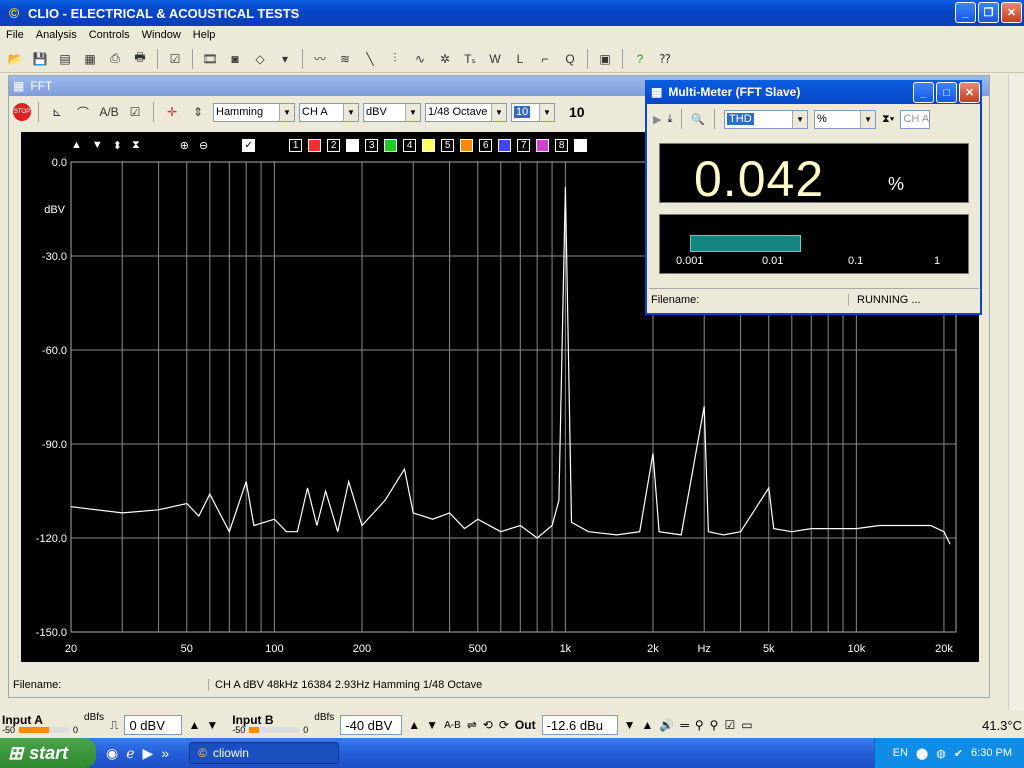 This screenshot has width=1024, height=768. I want to click on eraser-icon: ◇, so click(260, 59).